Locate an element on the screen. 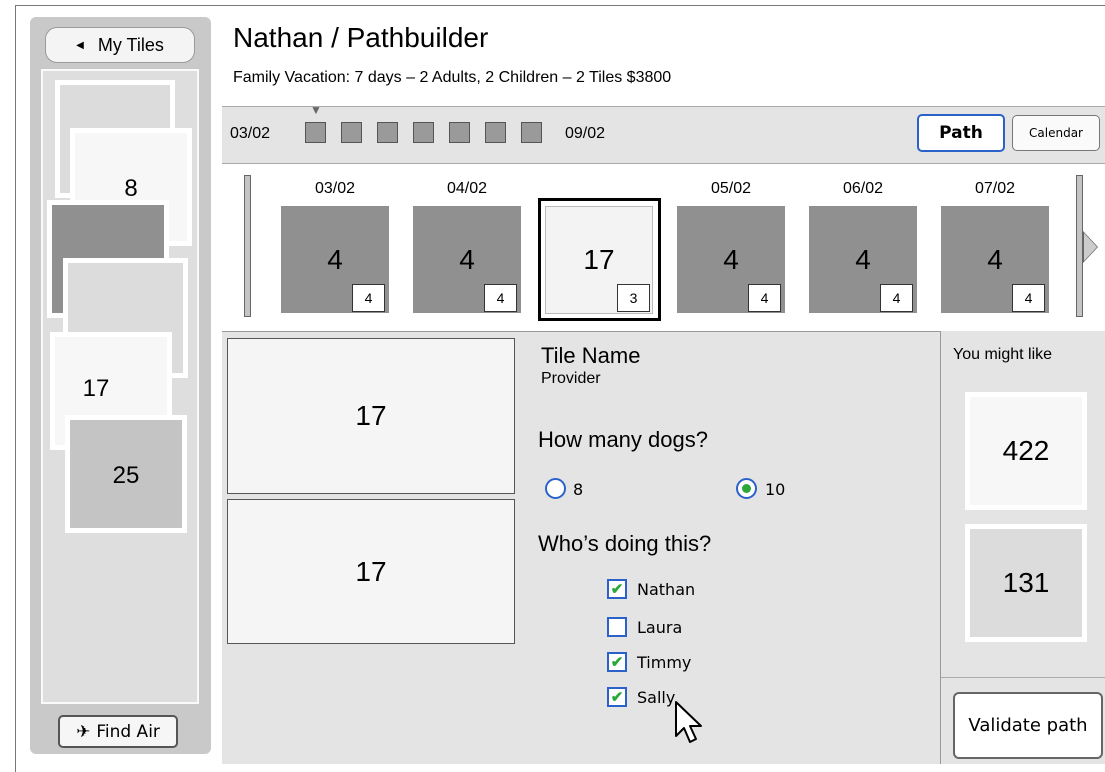  participant-label: Laura is located at coordinates (660, 627).